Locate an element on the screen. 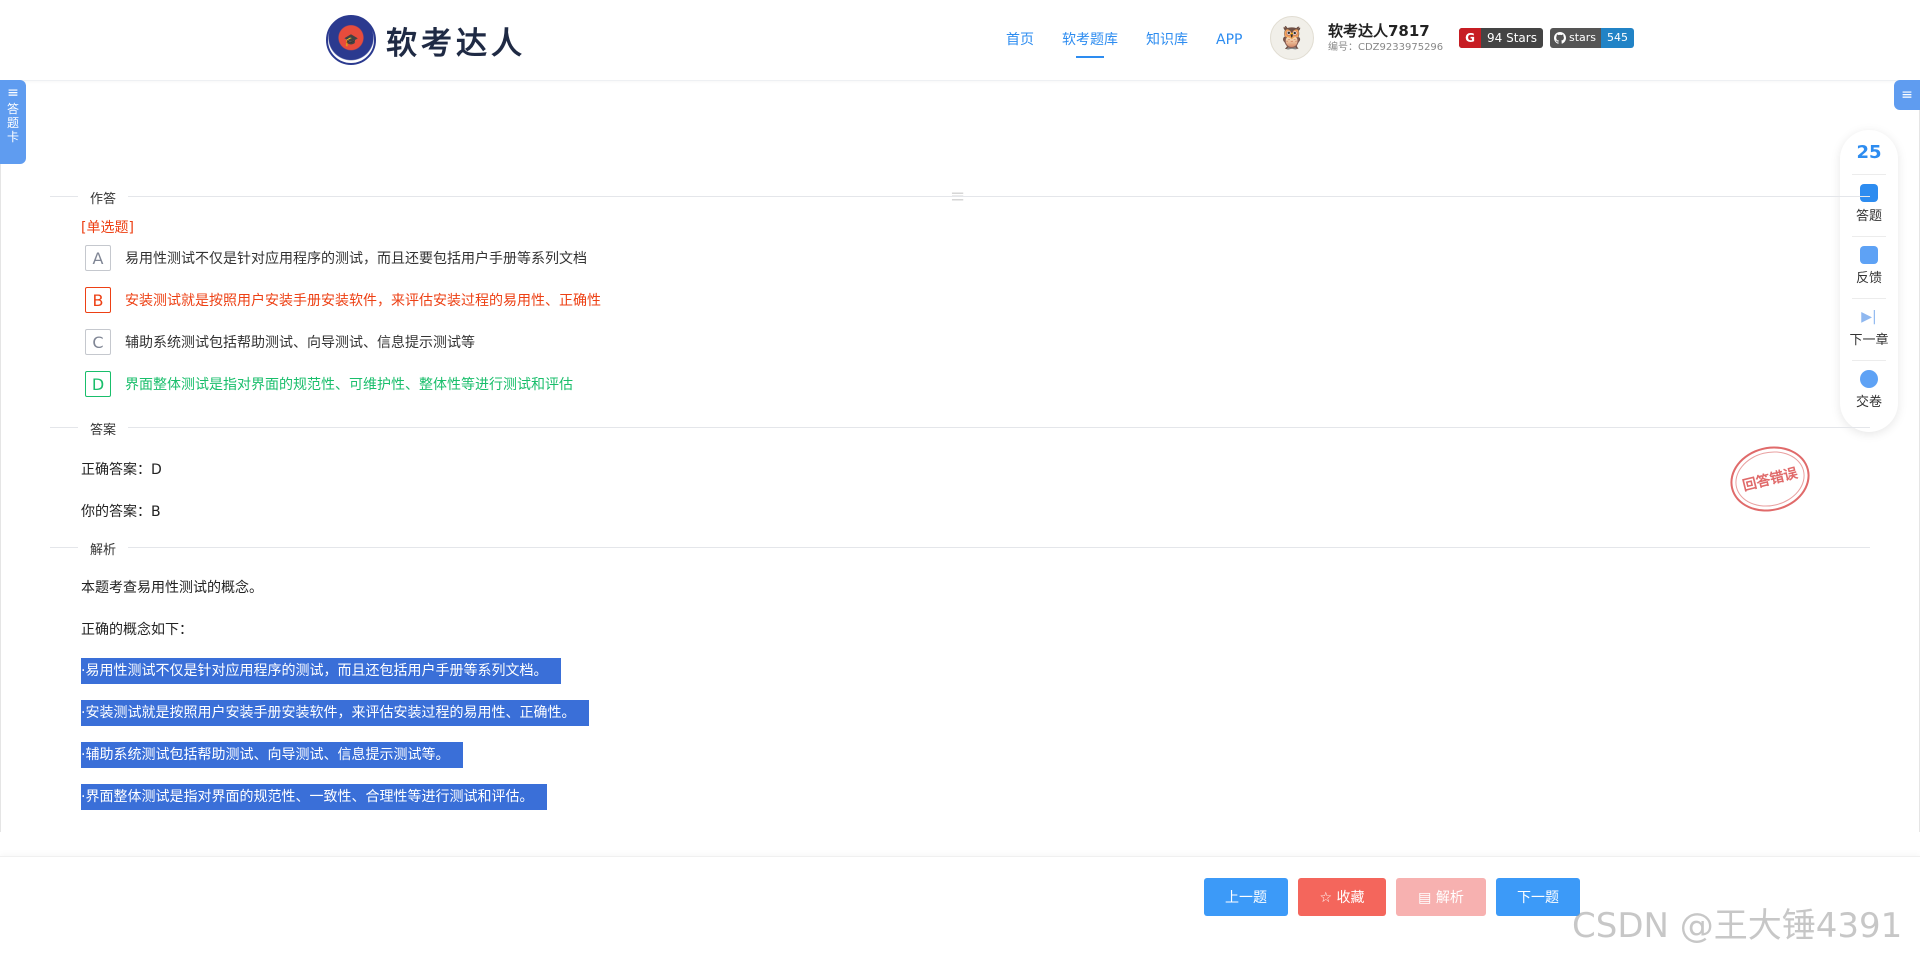  question-type: [单选题] is located at coordinates (107, 228).